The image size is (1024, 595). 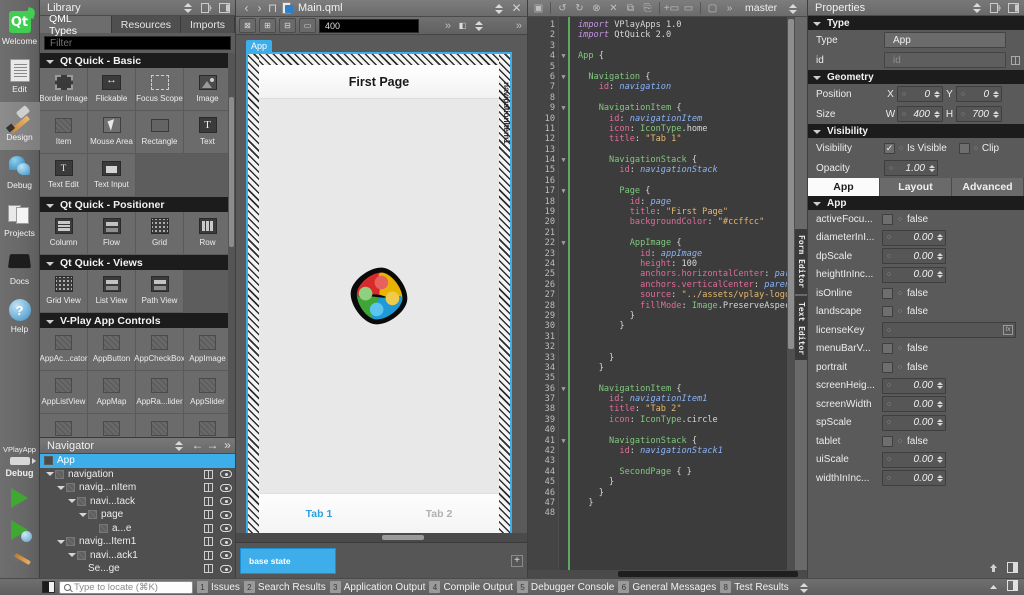 What do you see at coordinates (137, 60) in the screenshot?
I see `section-qt-quick-basic: Qt Quick - Basic` at bounding box center [137, 60].